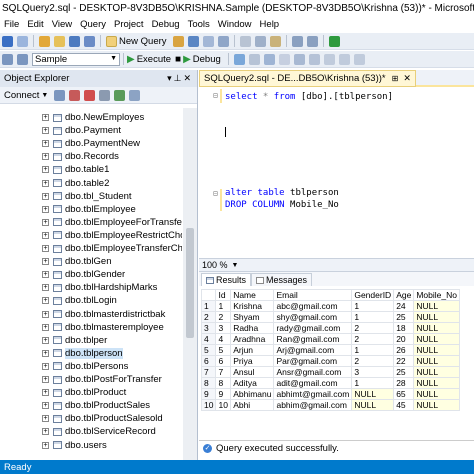  Describe the element at coordinates (112, 235) in the screenshot. I see `tree-node-table: + dbo.tblEmployeeRestrictChoice` at that location.